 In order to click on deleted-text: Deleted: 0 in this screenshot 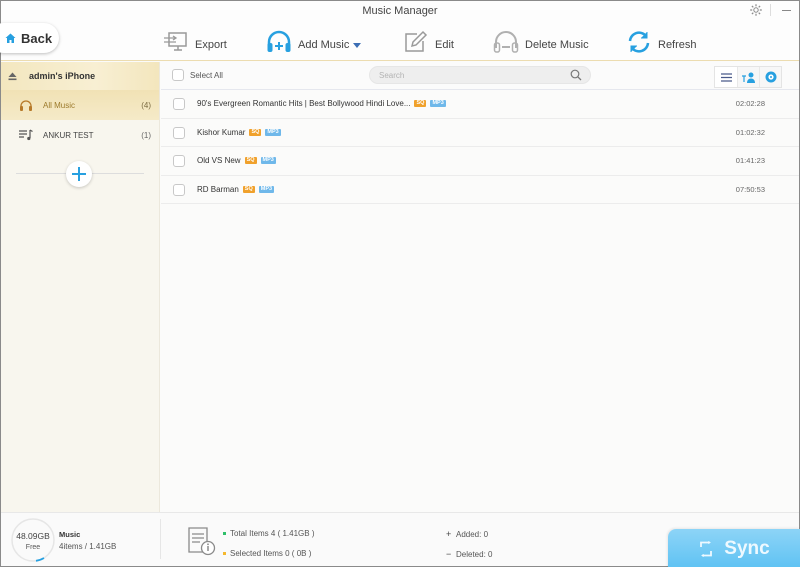, I will do `click(474, 554)`.